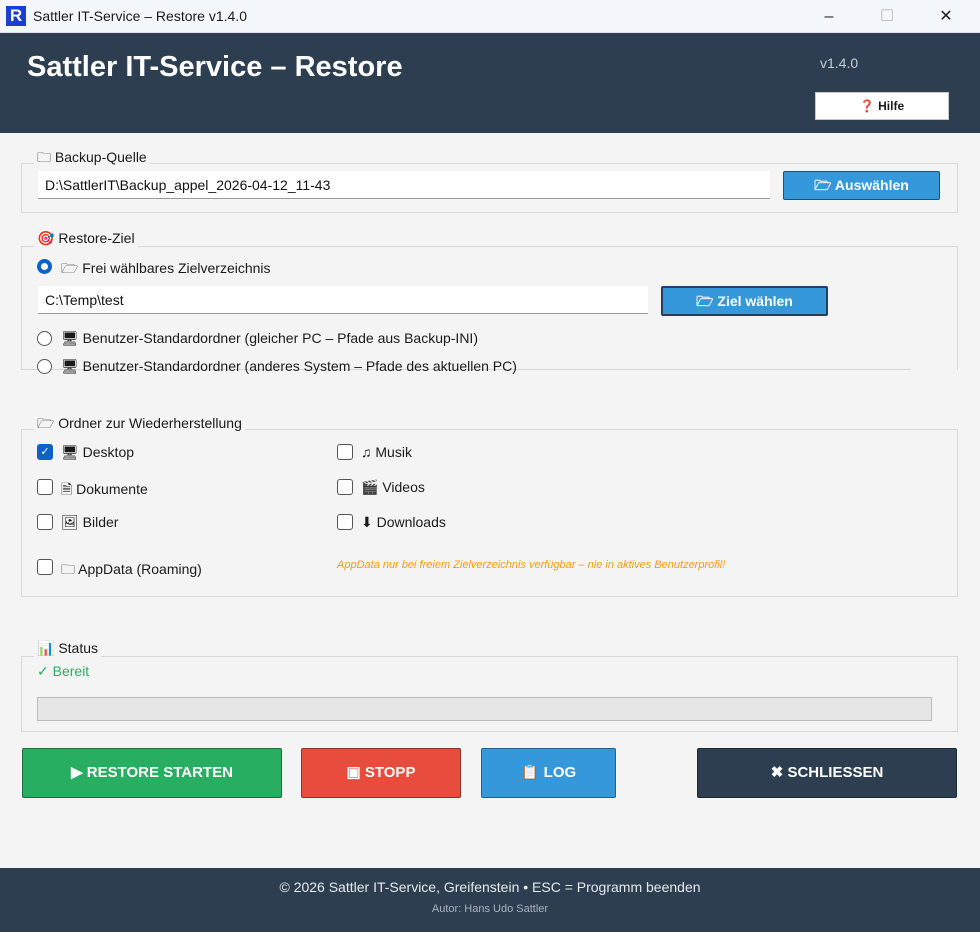 The width and height of the screenshot is (980, 932). What do you see at coordinates (68, 648) in the screenshot?
I see `status-label: 📊 Status` at bounding box center [68, 648].